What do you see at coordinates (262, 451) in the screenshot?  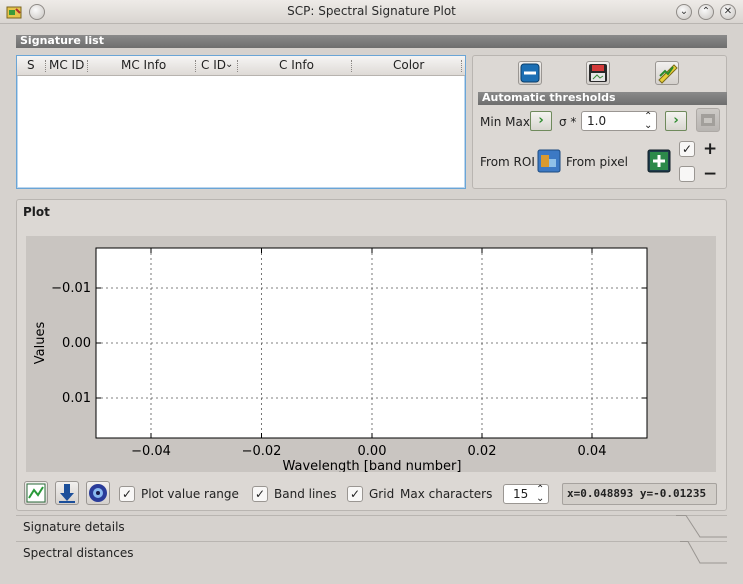 I see `x-tick-label: −0.02` at bounding box center [262, 451].